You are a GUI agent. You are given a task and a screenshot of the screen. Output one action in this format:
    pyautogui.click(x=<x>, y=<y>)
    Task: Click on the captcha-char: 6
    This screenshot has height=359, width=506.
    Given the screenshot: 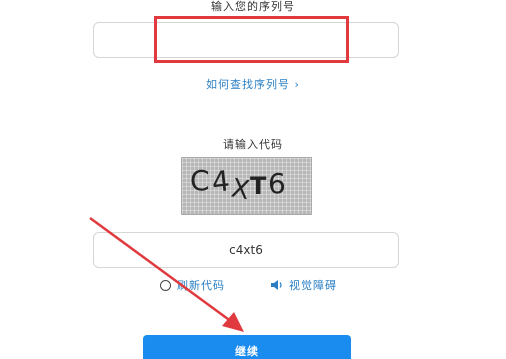 What is the action you would take?
    pyautogui.click(x=277, y=183)
    